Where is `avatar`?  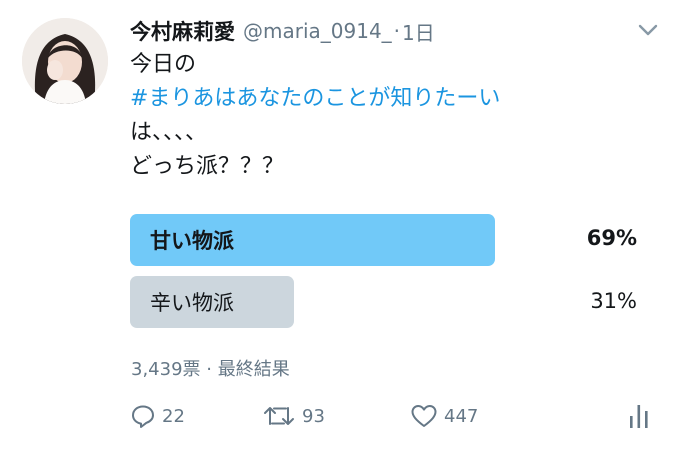 avatar is located at coordinates (65, 61).